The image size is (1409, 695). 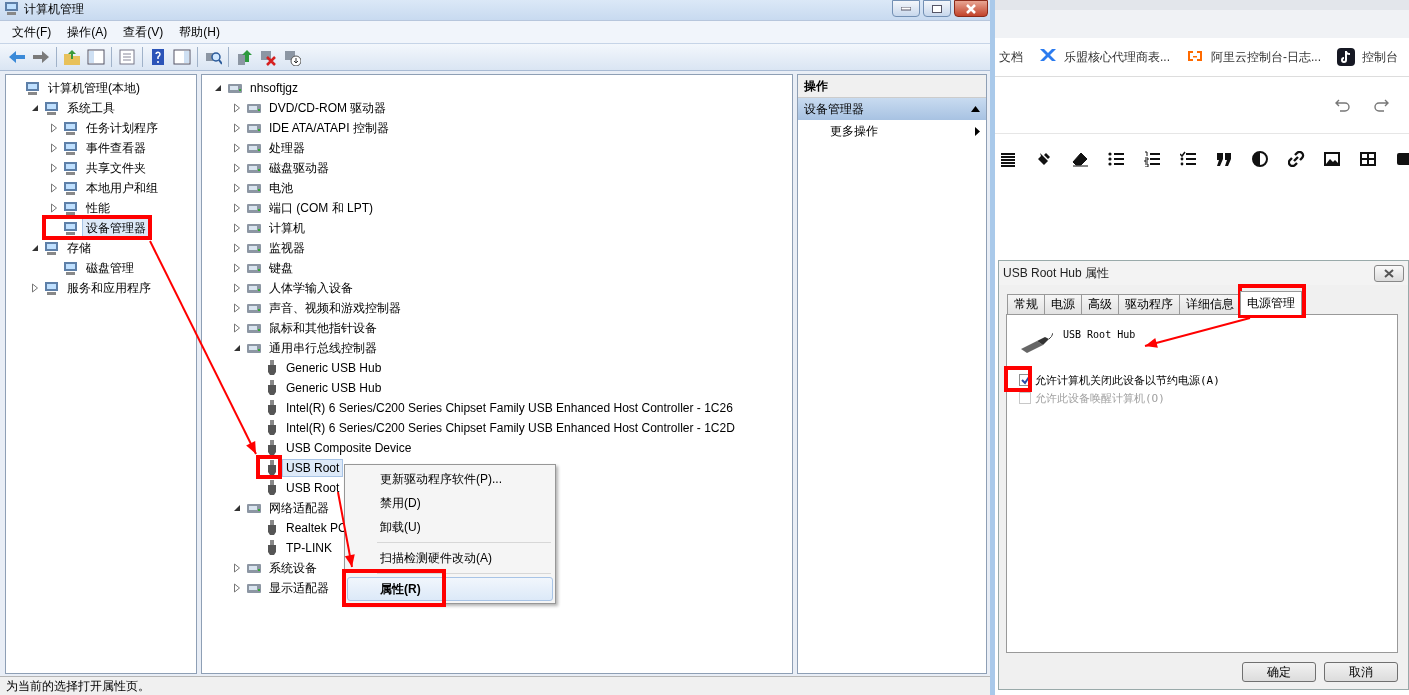 What do you see at coordinates (1343, 105) in the screenshot?
I see `undo-icon` at bounding box center [1343, 105].